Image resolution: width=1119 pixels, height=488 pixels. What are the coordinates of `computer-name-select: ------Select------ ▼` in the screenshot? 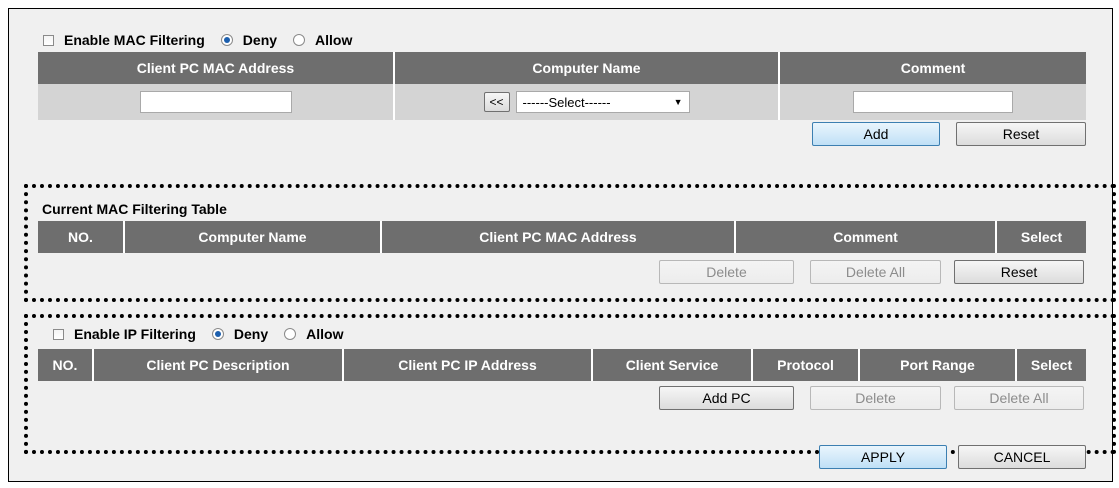 It's located at (602, 102).